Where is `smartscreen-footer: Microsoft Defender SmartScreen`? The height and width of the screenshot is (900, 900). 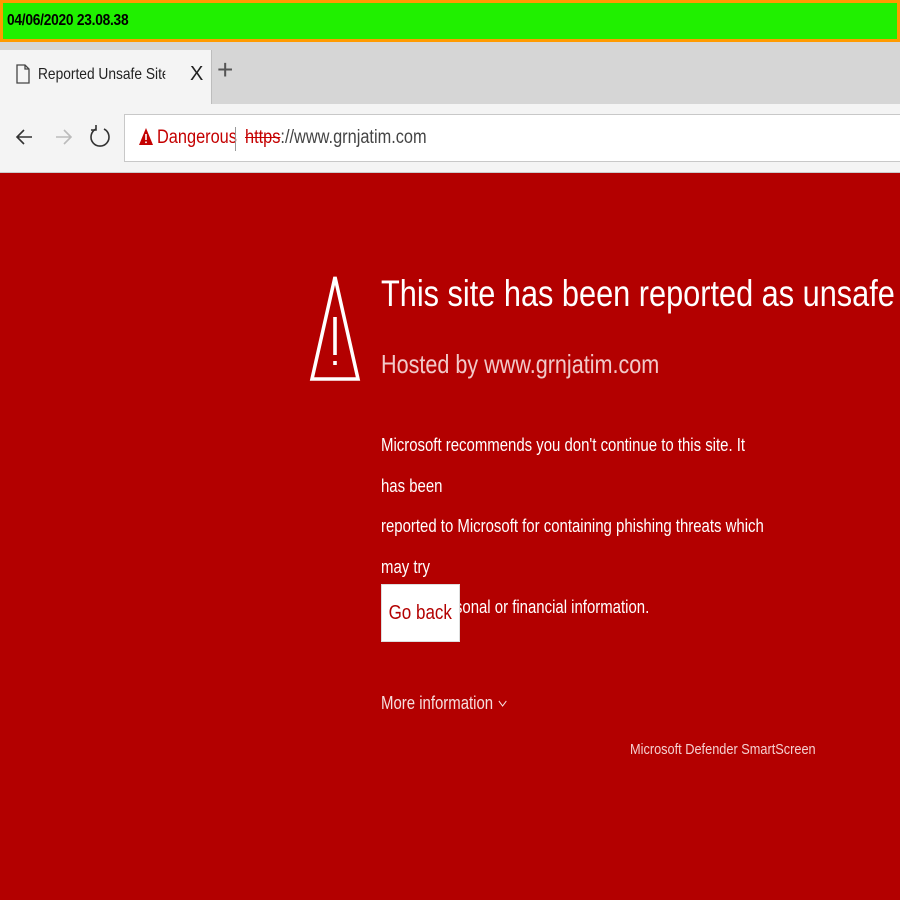
smartscreen-footer: Microsoft Defender SmartScreen is located at coordinates (723, 749).